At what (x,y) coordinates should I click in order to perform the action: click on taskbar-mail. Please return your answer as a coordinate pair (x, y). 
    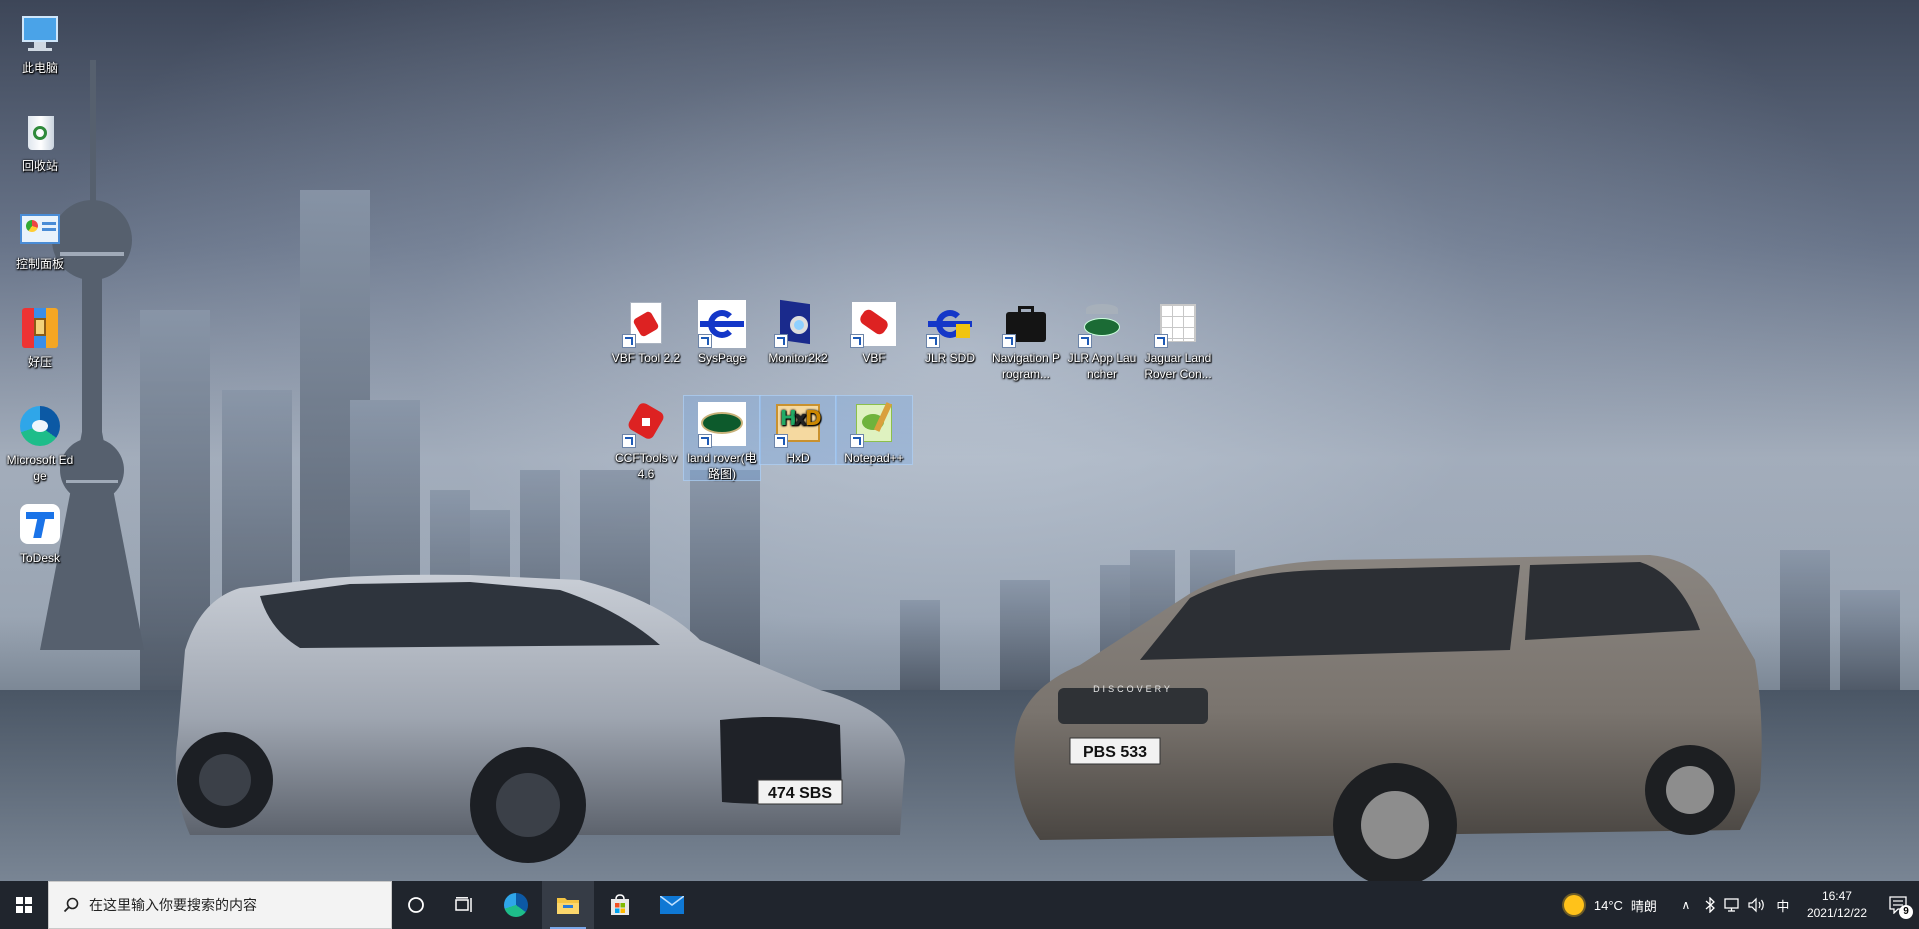
    Looking at the image, I should click on (672, 905).